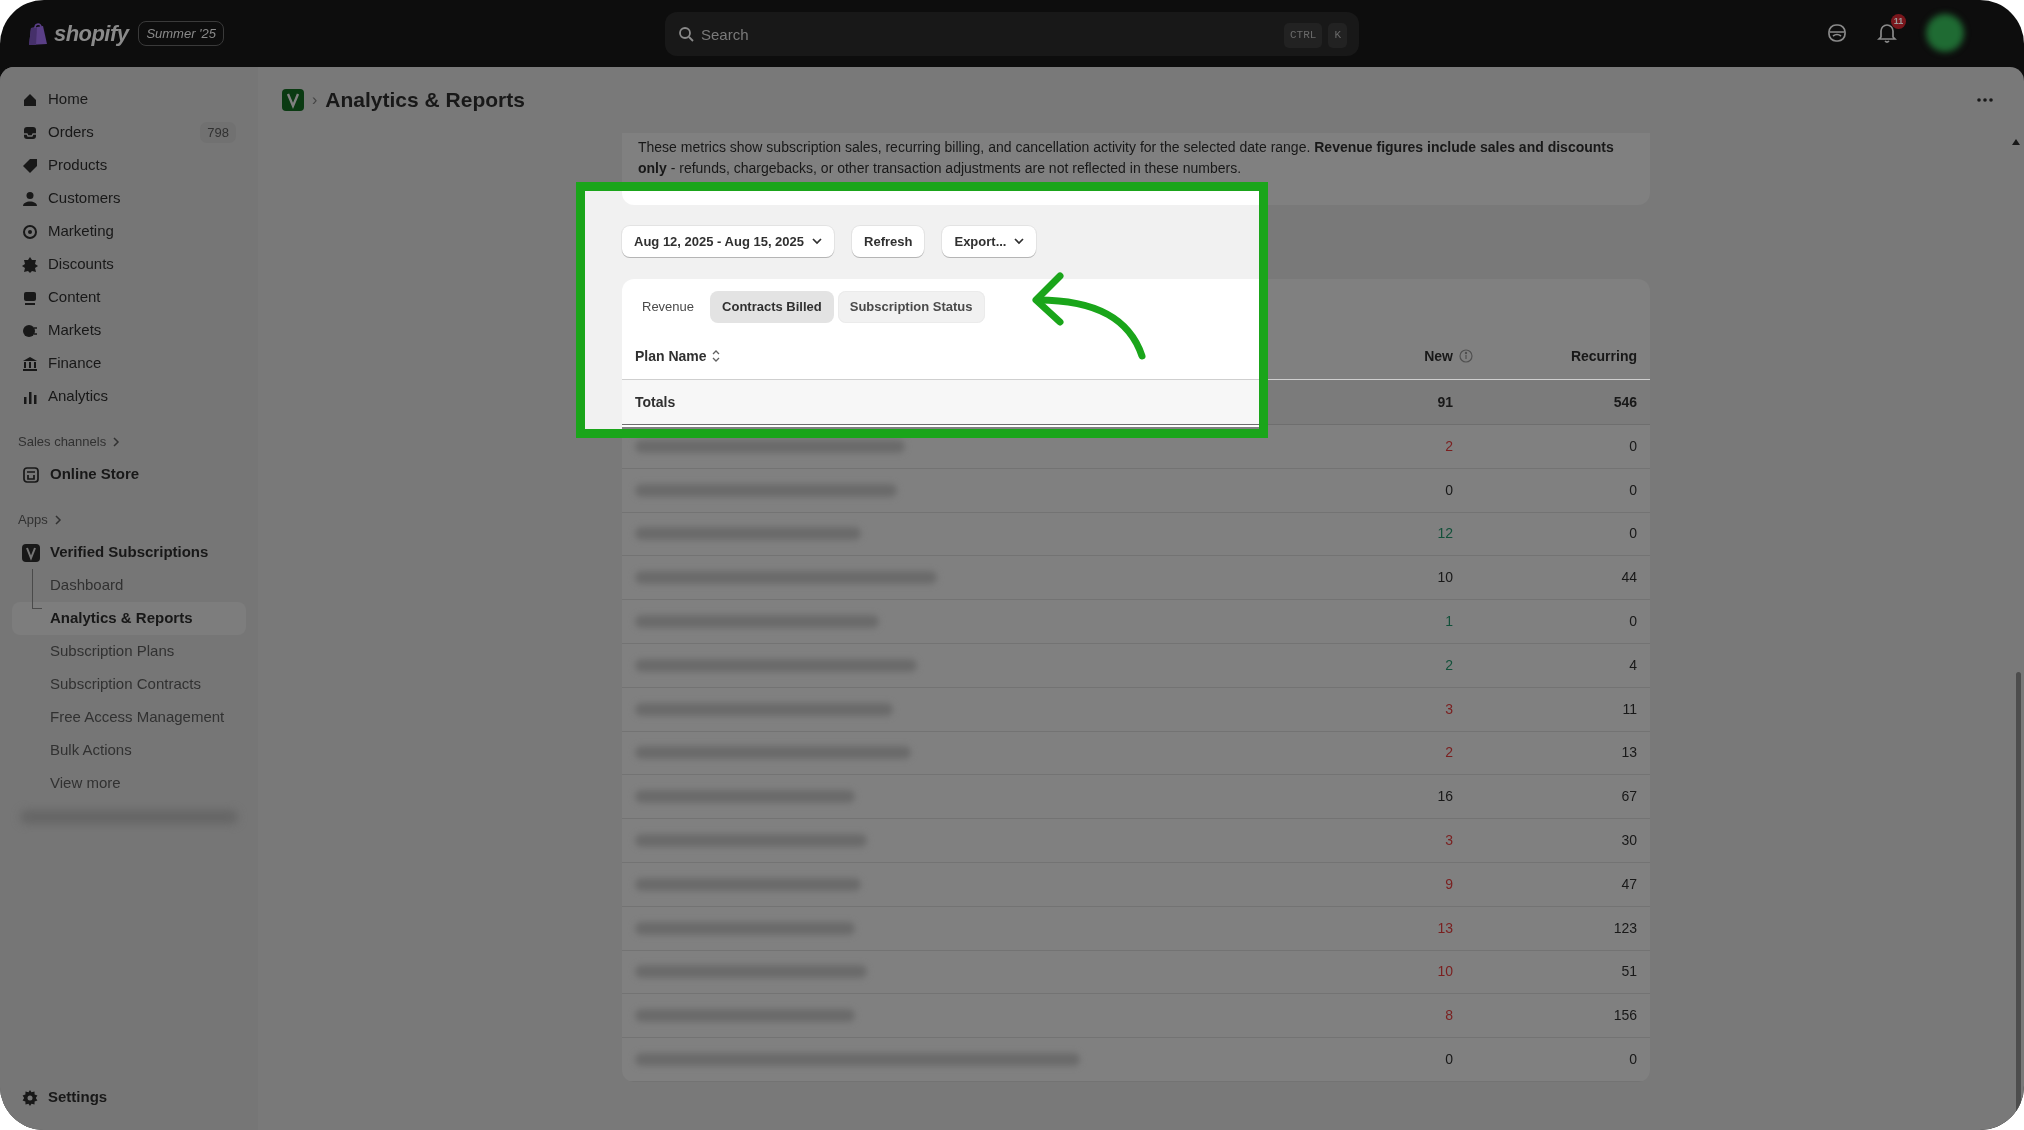 This screenshot has height=1130, width=2024. What do you see at coordinates (30, 1097) in the screenshot?
I see `gear-icon` at bounding box center [30, 1097].